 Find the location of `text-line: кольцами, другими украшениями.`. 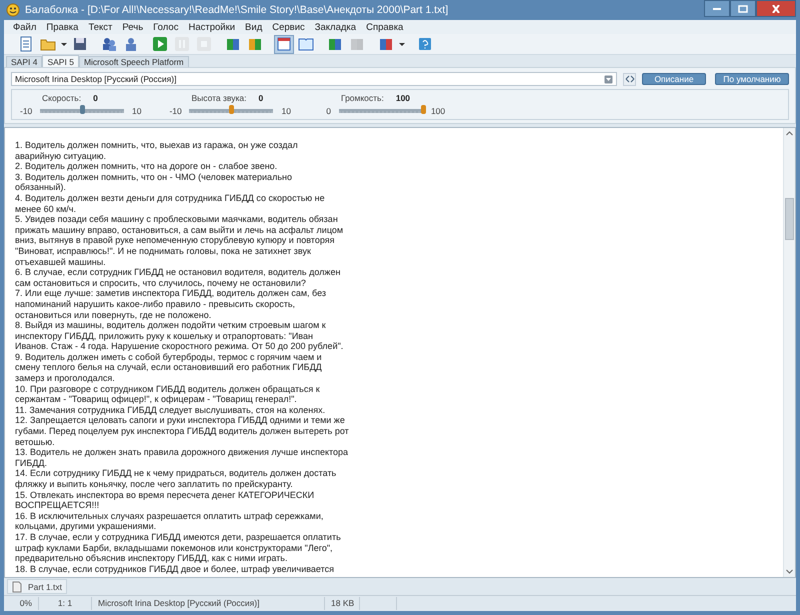

text-line: кольцами, другими украшениями. is located at coordinates (86, 526).